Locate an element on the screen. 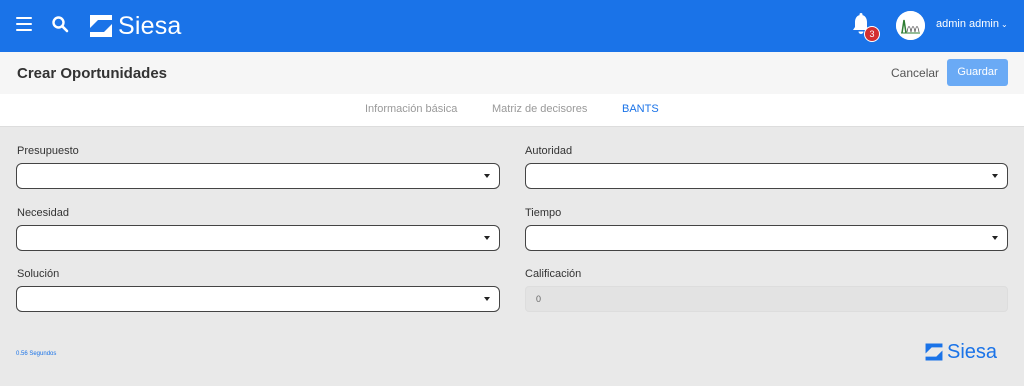 This screenshot has width=1024, height=386. search-icon is located at coordinates (60, 24).